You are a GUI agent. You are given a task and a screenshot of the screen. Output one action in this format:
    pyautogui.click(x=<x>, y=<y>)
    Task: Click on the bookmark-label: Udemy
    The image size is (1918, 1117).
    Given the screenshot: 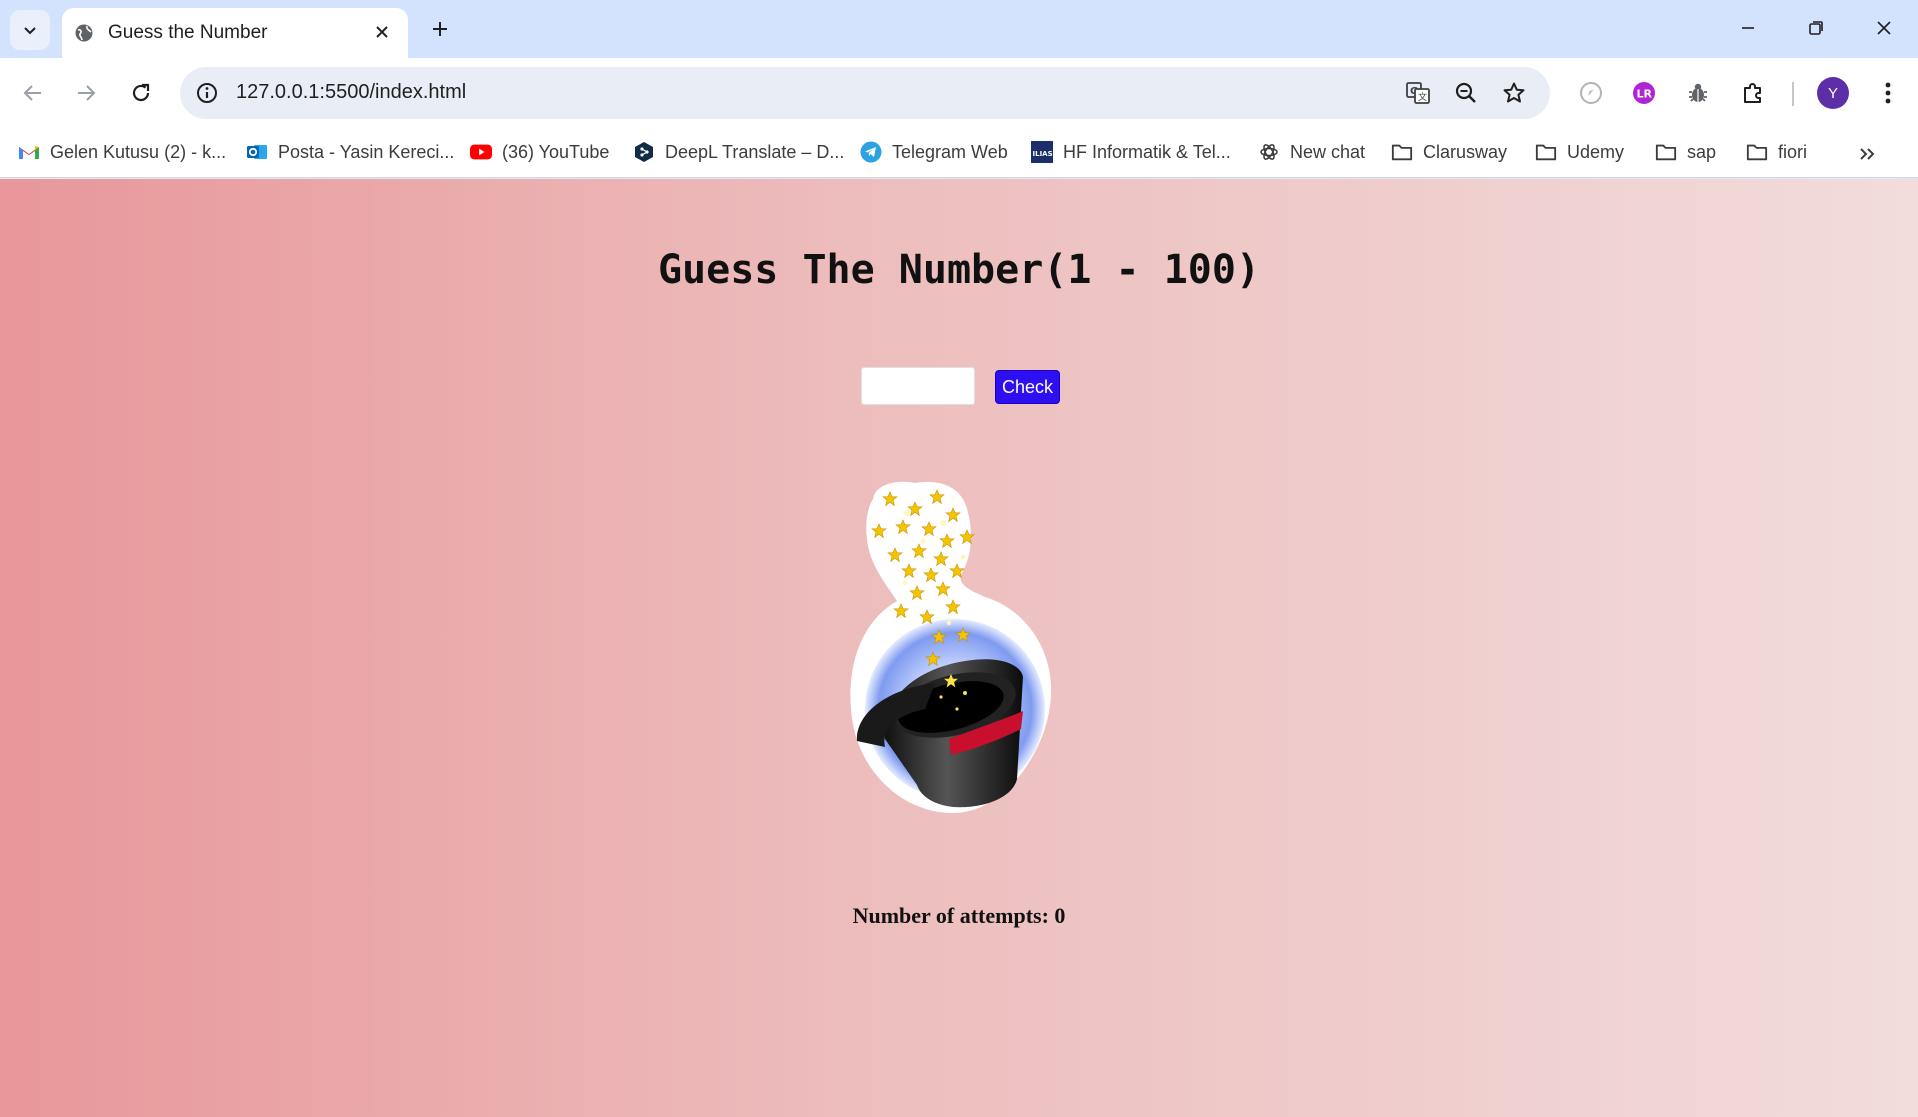 What is the action you would take?
    pyautogui.click(x=1596, y=151)
    